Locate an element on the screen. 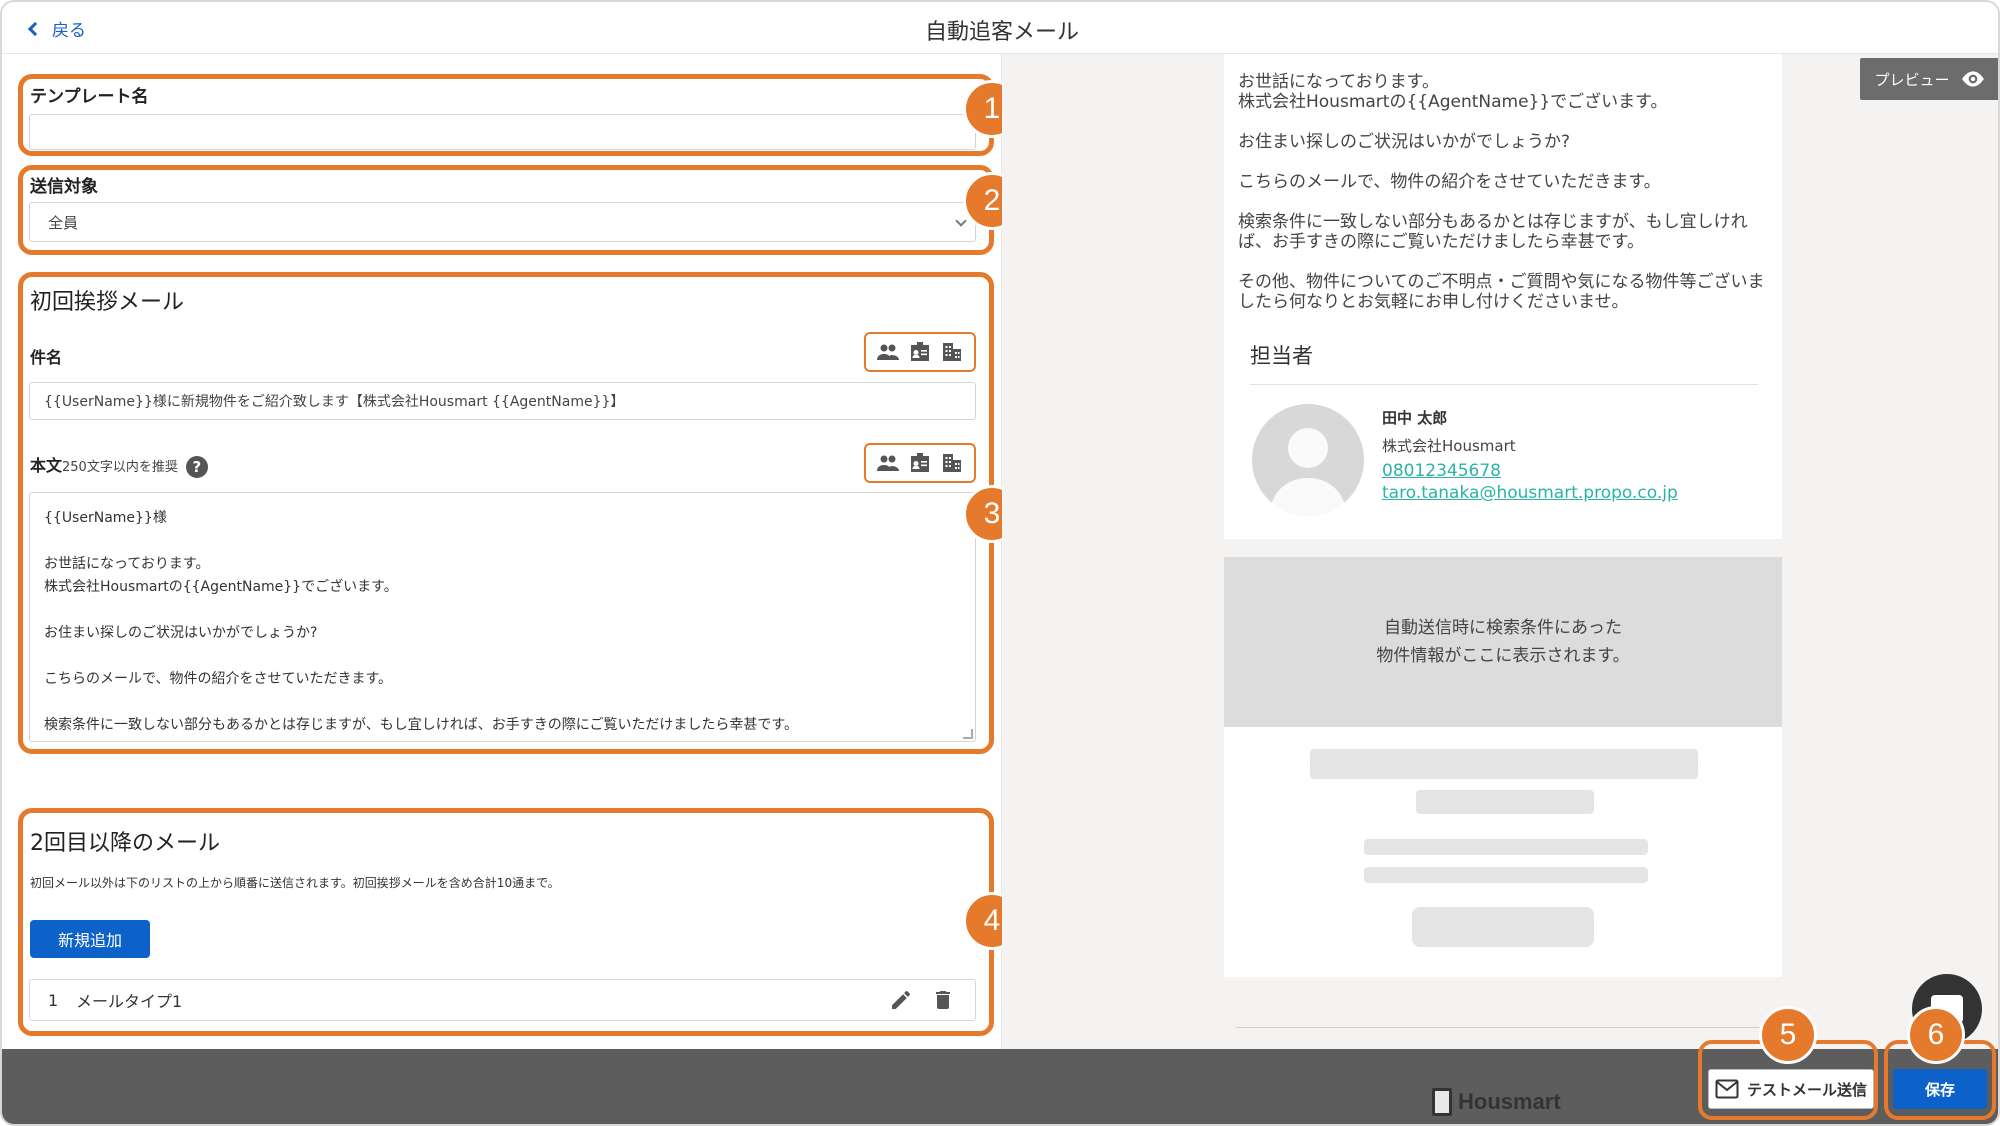  avatar is located at coordinates (1308, 460).